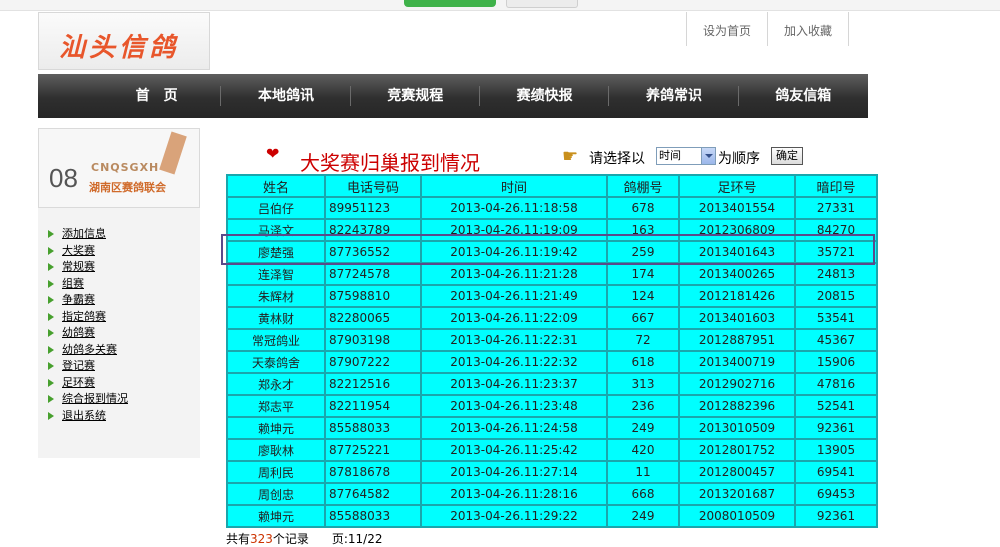 This screenshot has height=547, width=1000. What do you see at coordinates (87, 251) in the screenshot?
I see `sidebar-item-grand-prize: 大奖赛` at bounding box center [87, 251].